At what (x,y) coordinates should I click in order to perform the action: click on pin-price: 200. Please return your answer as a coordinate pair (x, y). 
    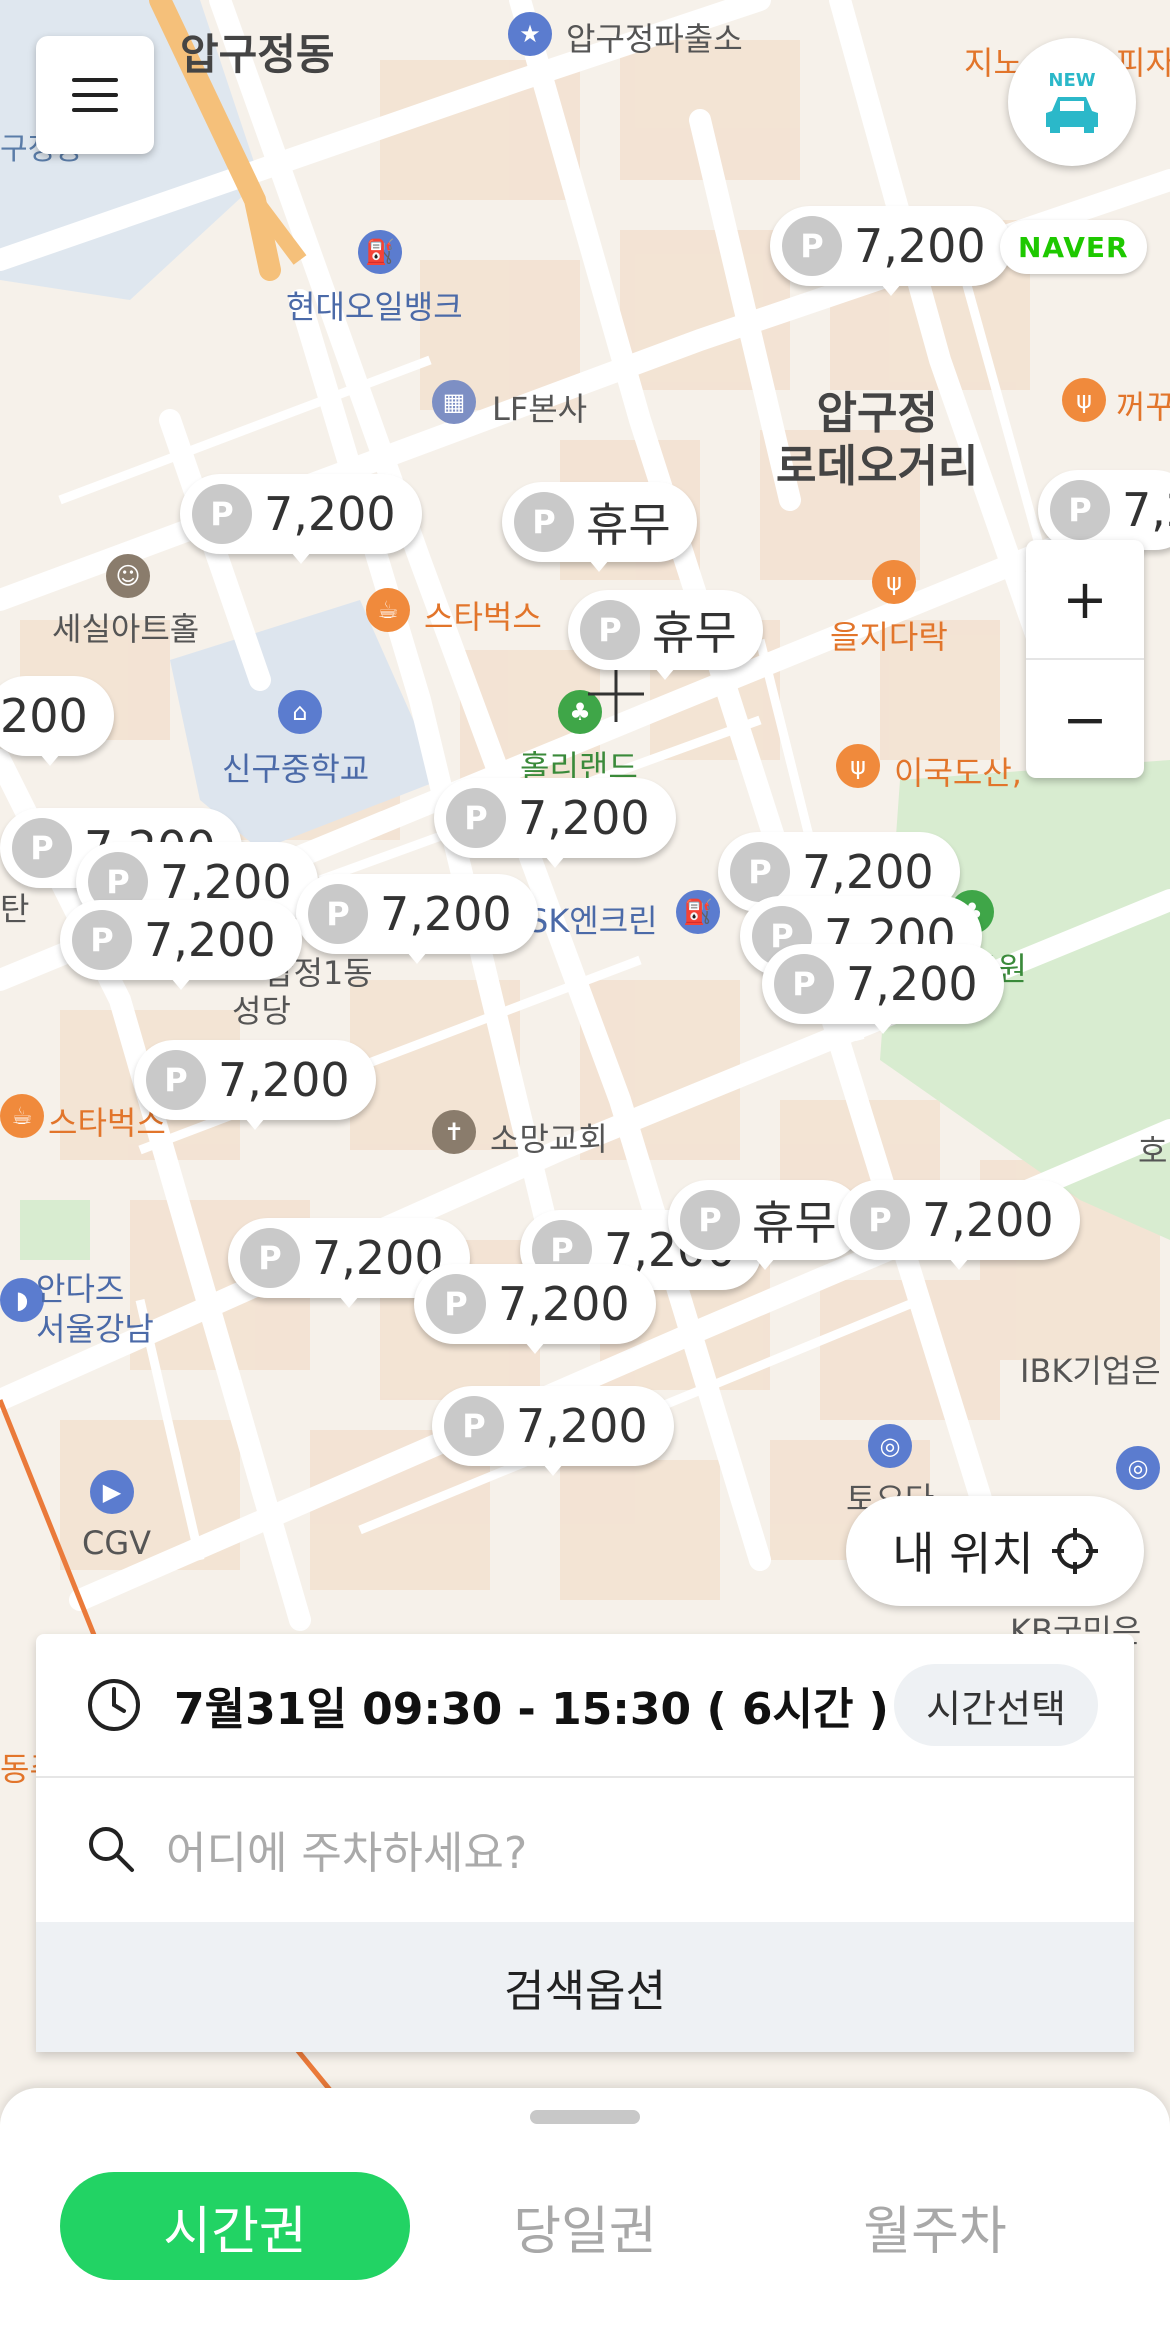
    Looking at the image, I should click on (44, 716).